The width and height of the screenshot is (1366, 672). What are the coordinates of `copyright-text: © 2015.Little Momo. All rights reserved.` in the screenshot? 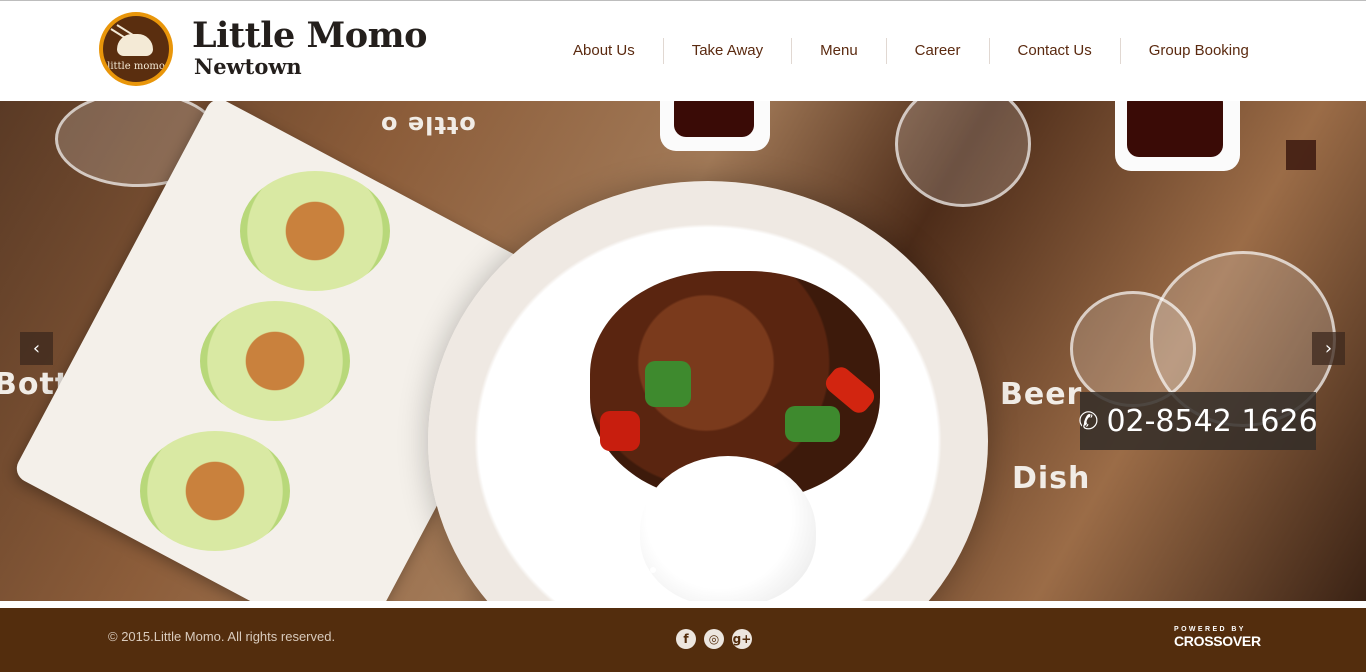 It's located at (222, 636).